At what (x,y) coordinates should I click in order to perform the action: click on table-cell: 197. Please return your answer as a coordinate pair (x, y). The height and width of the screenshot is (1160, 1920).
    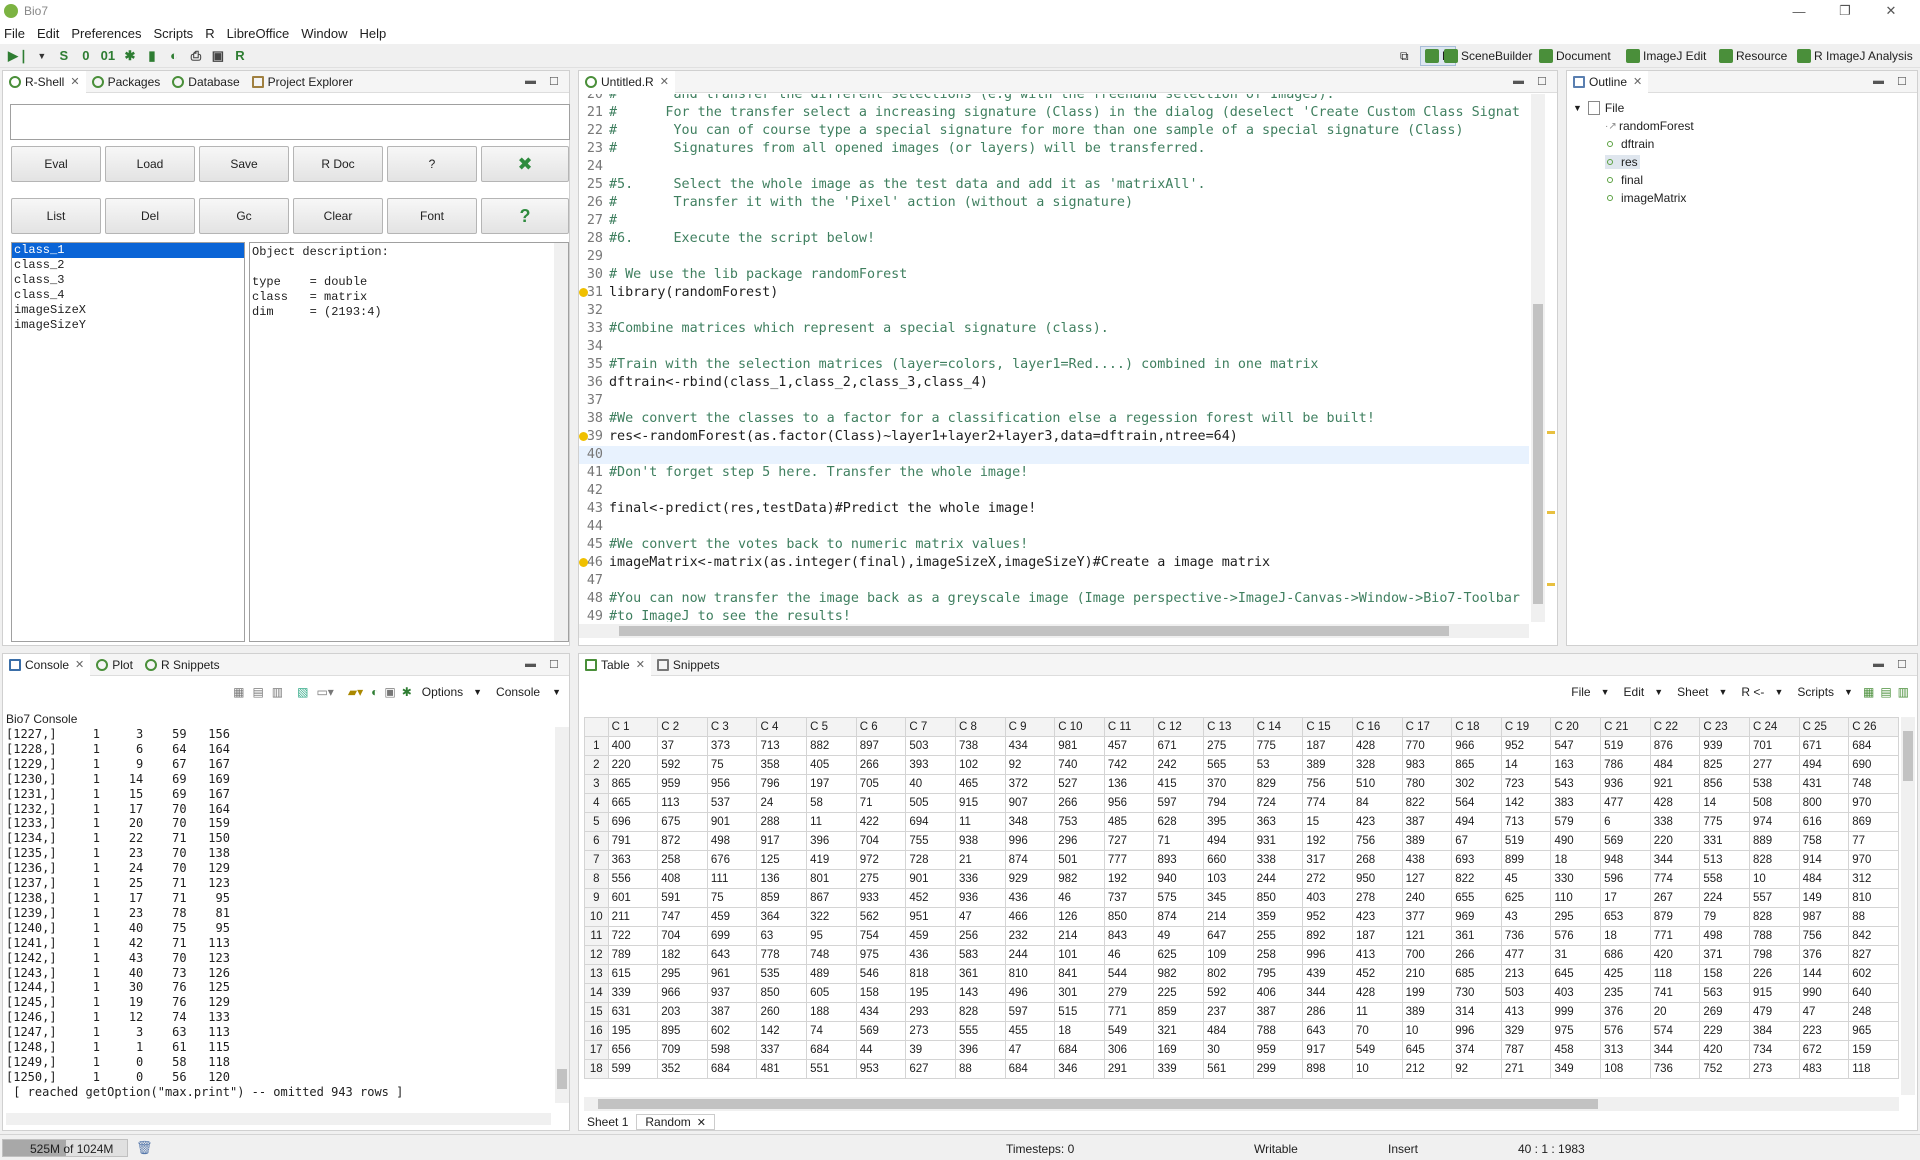
    Looking at the image, I should click on (831, 784).